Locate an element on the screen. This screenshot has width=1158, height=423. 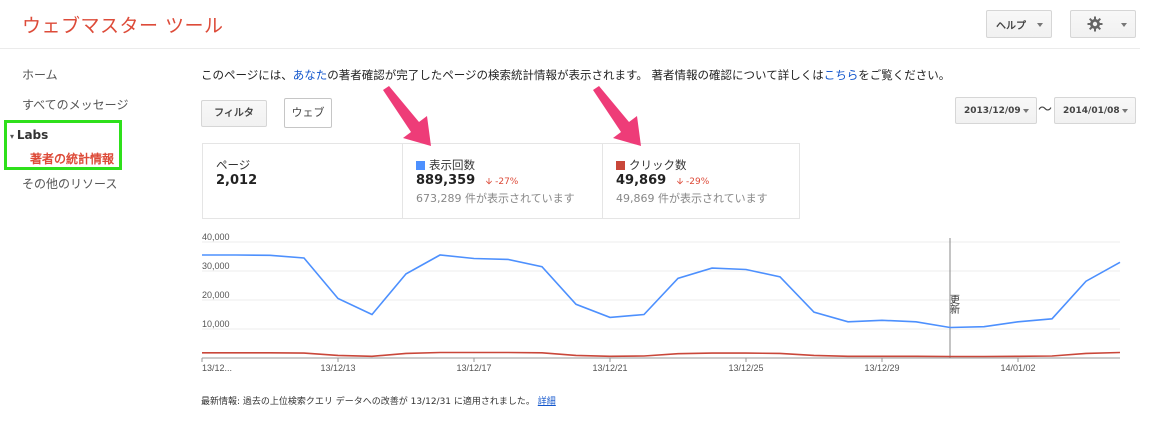
sidebar-item-other-resources: その他のリソース is located at coordinates (69, 183).